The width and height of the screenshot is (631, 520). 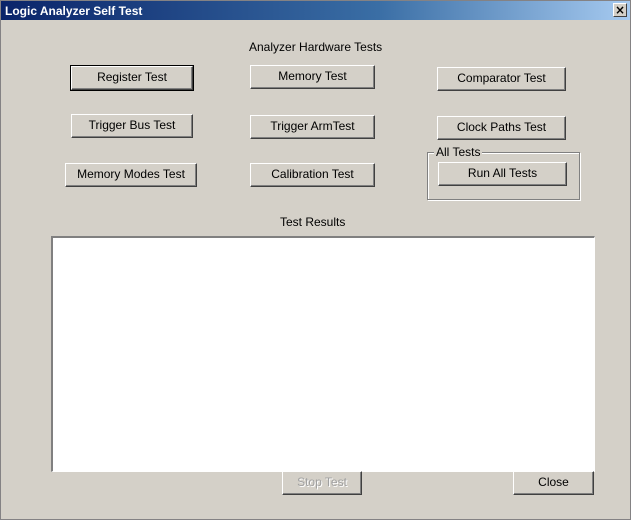 What do you see at coordinates (132, 126) in the screenshot?
I see `trigger-bus-test-button: Trigger Bus Test` at bounding box center [132, 126].